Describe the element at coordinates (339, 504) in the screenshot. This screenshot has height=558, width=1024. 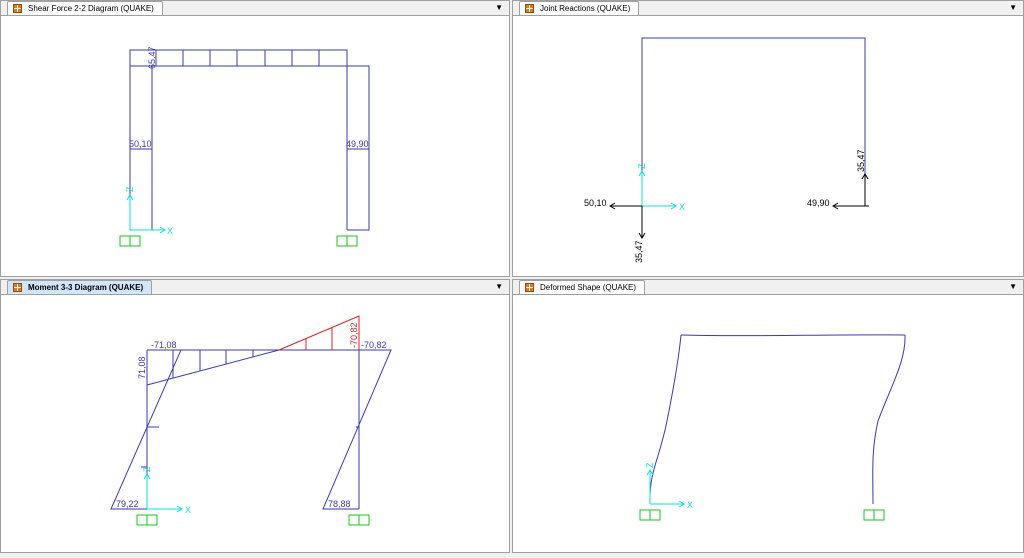
I see `right-column-base-moment-label: 78,88` at that location.